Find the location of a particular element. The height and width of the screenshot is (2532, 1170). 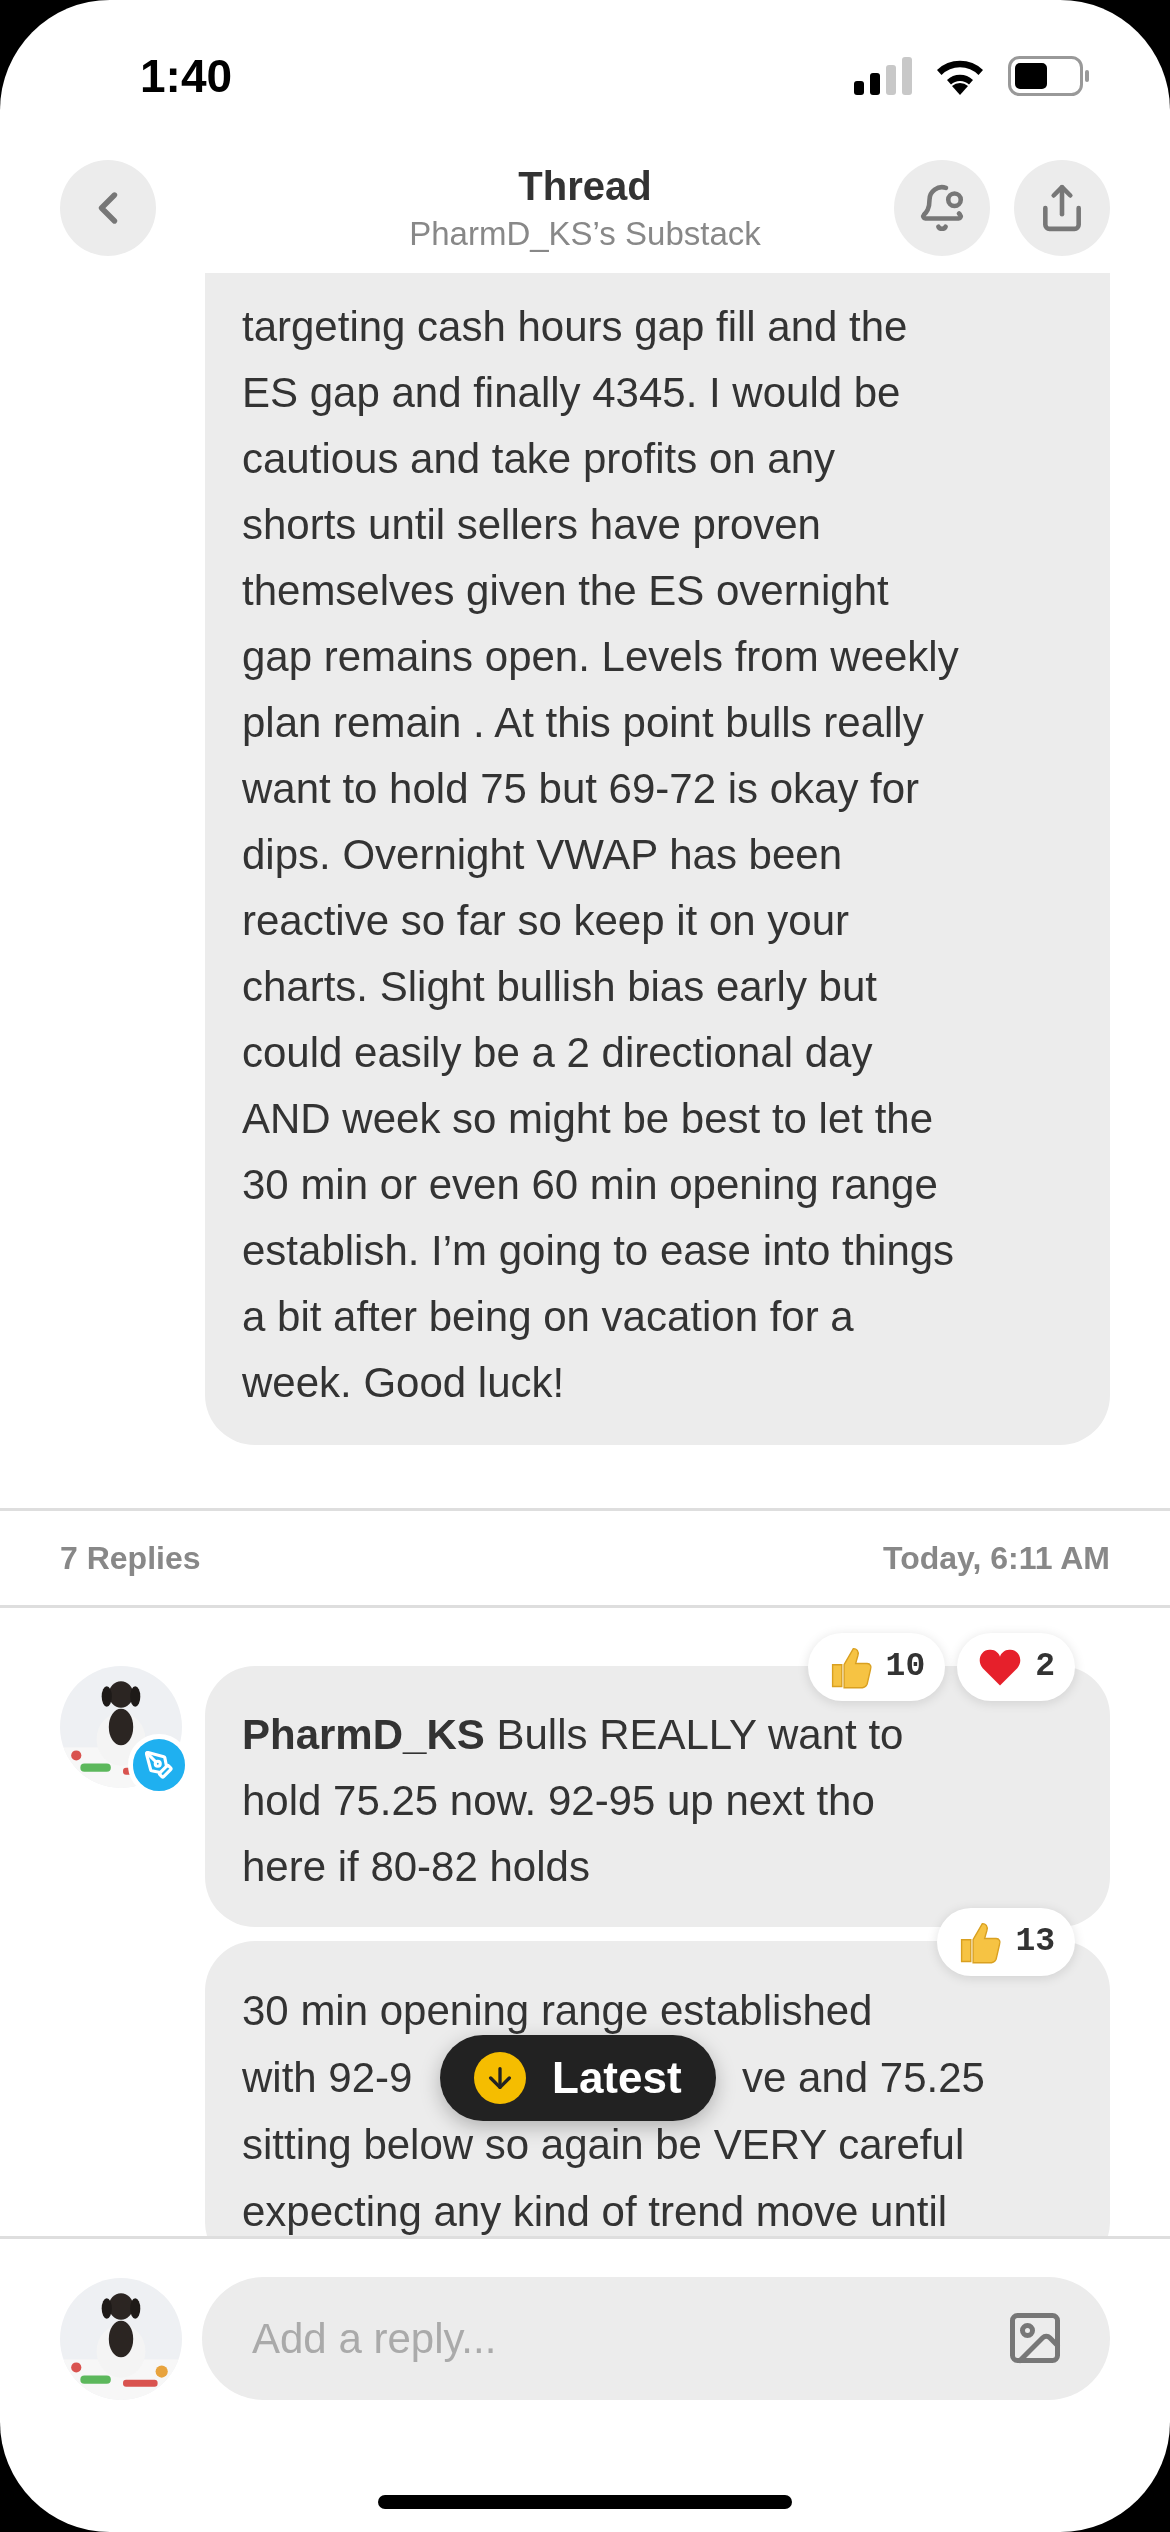

reply-count: 7 Replies is located at coordinates (130, 1558).